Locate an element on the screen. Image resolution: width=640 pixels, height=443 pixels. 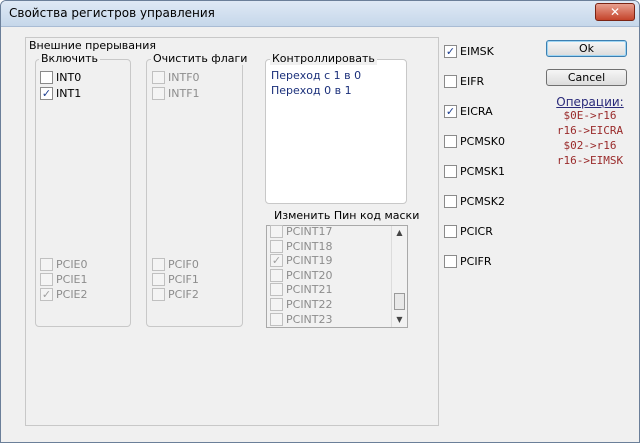
checkbox-label: PCMSK0 is located at coordinates (482, 141).